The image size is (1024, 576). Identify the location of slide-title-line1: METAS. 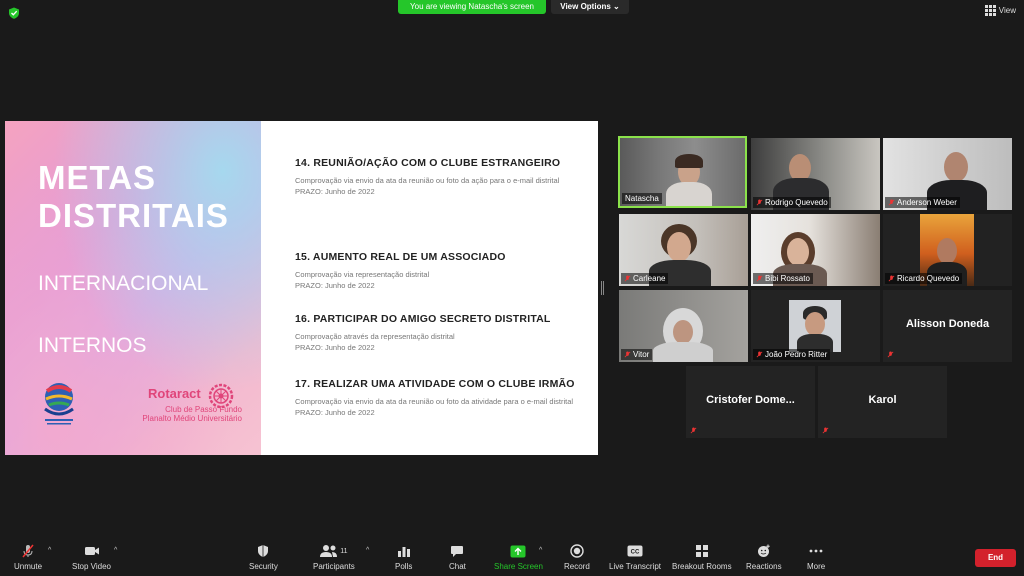
(97, 177).